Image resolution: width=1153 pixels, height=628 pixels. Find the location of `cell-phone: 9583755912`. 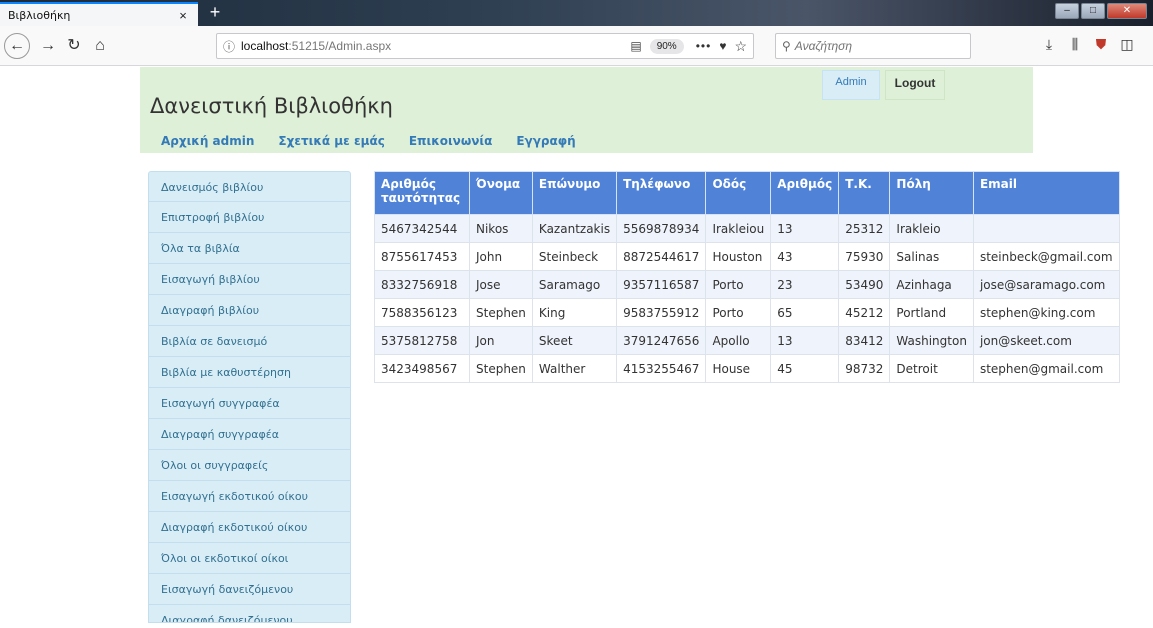

cell-phone: 9583755912 is located at coordinates (661, 312).